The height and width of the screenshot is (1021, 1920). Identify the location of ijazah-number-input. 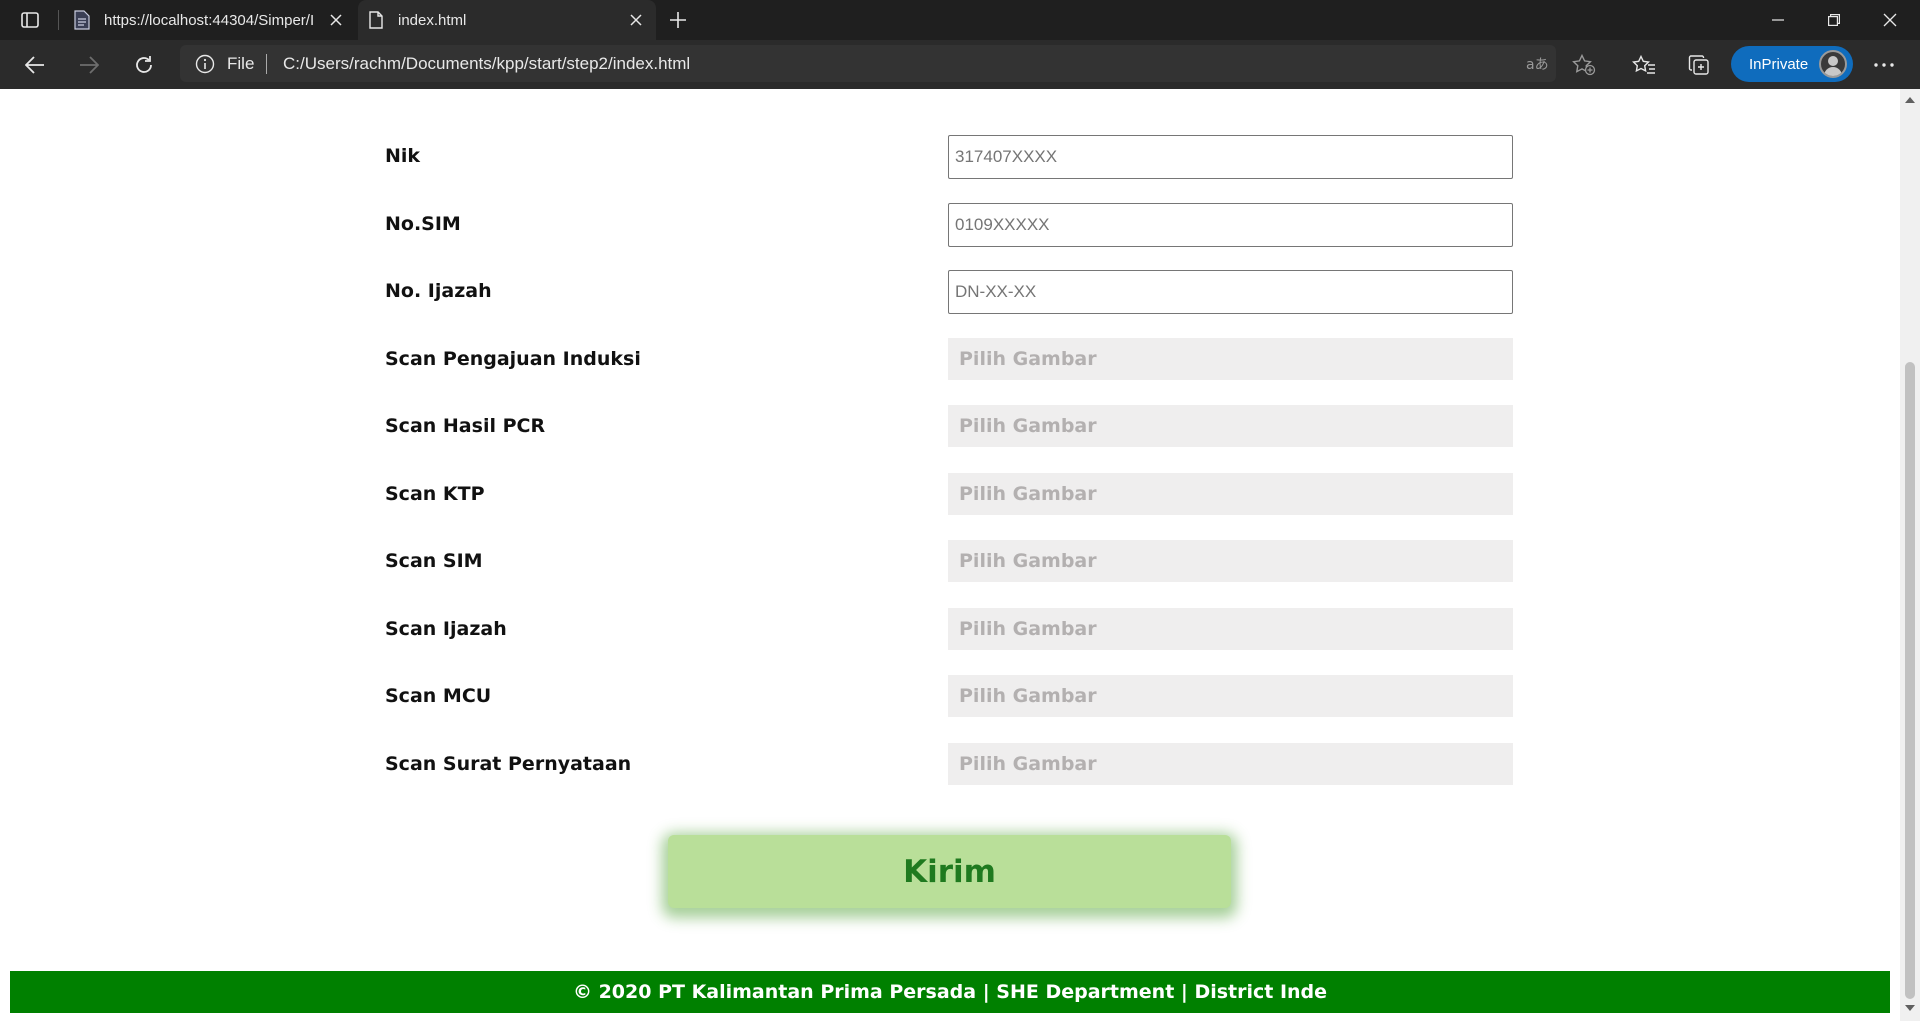
(1230, 292).